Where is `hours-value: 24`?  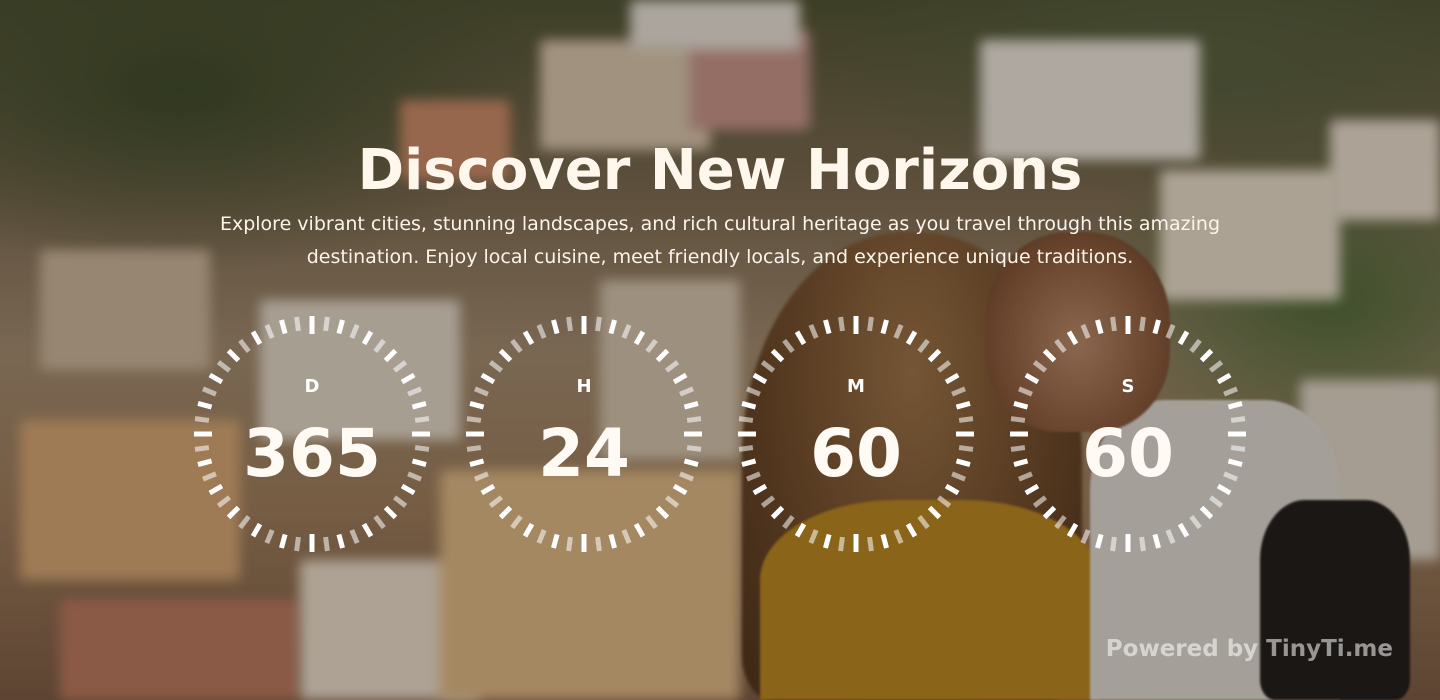
hours-value: 24 is located at coordinates (584, 453).